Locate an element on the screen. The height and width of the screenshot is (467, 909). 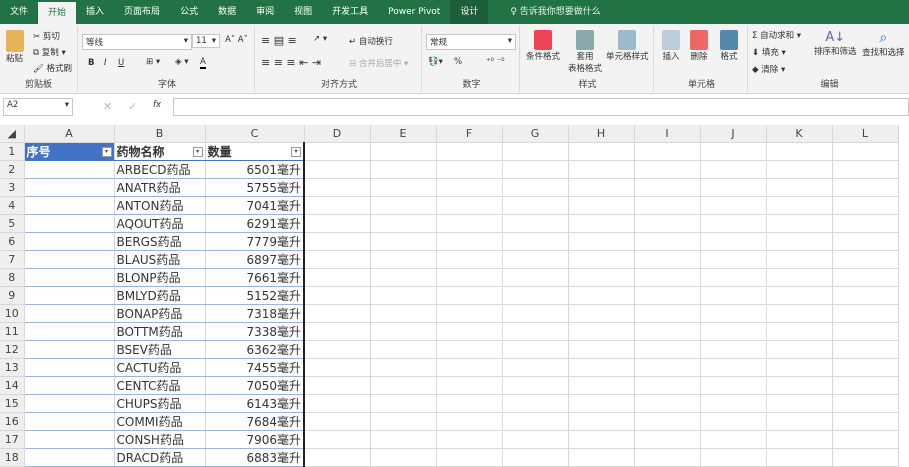
quantity-cell: 7041毫升 is located at coordinates (255, 205).